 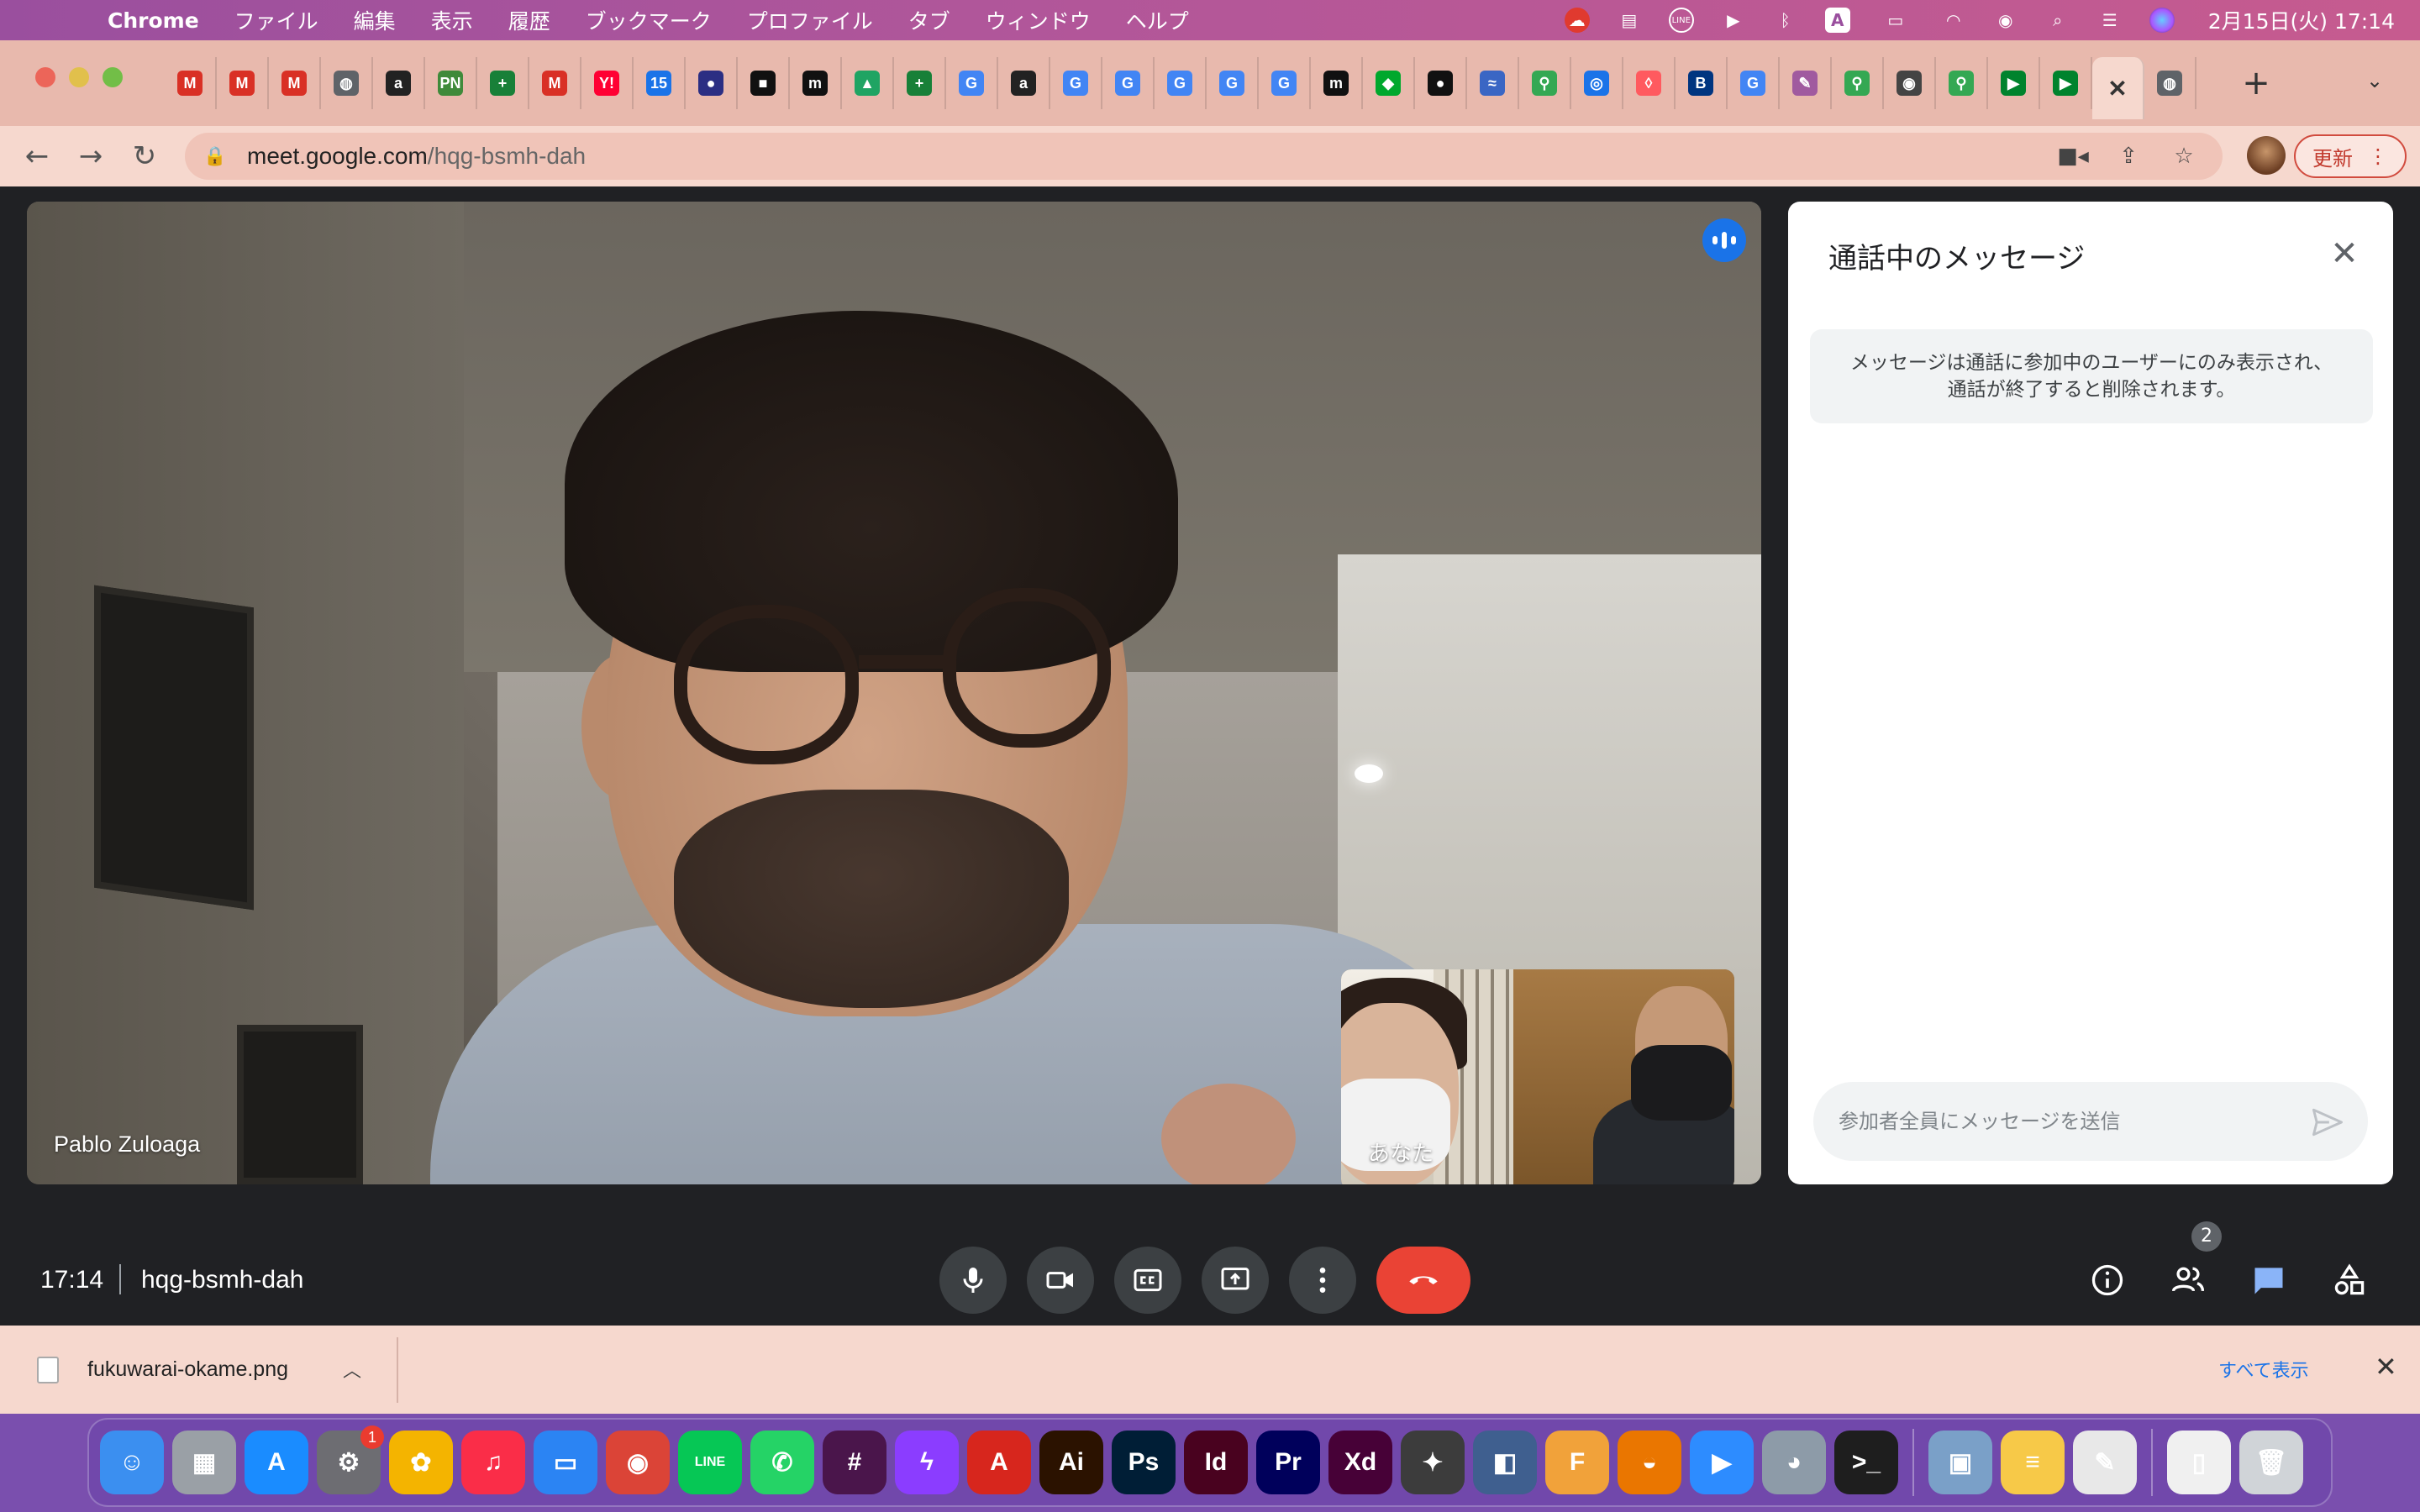 I want to click on dock-messenger-icon: ϟ, so click(x=927, y=1462).